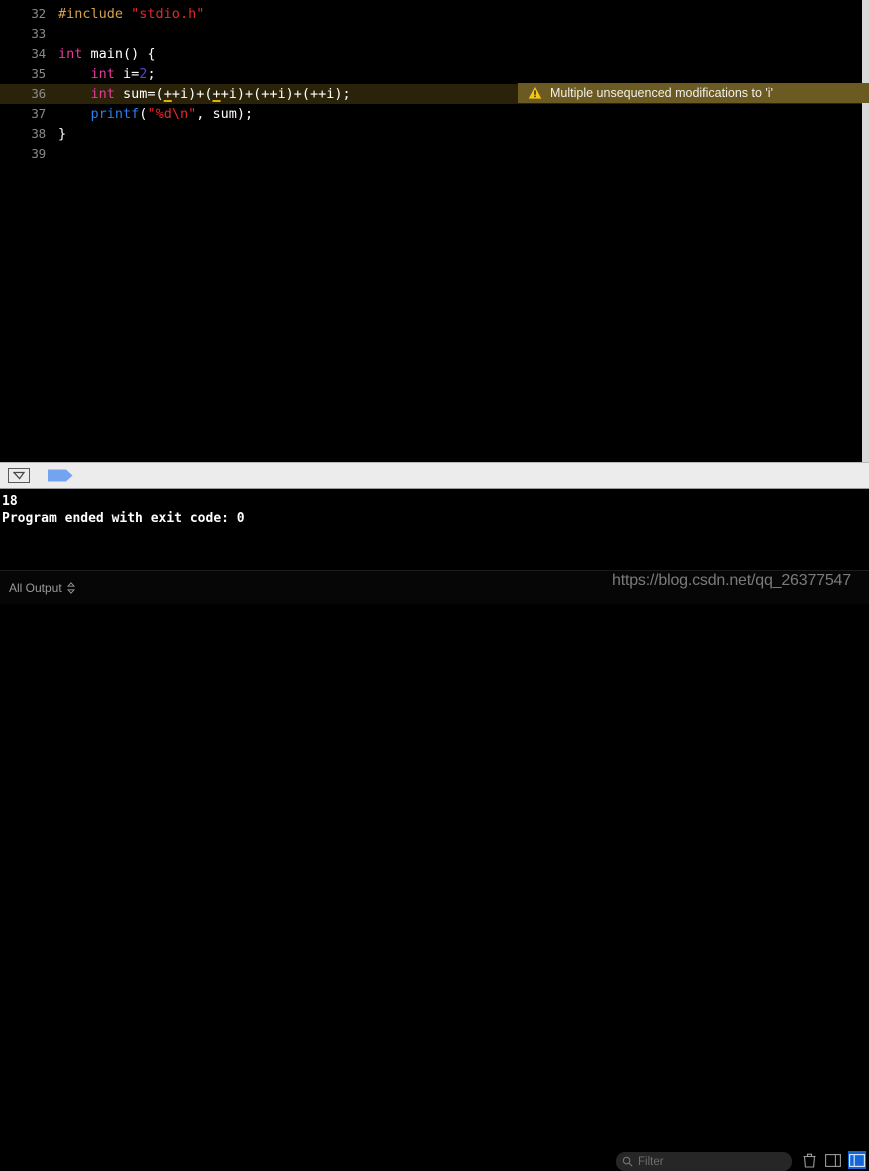 Image resolution: width=869 pixels, height=1171 pixels. What do you see at coordinates (23, 34) in the screenshot?
I see `line-number-33: 33` at bounding box center [23, 34].